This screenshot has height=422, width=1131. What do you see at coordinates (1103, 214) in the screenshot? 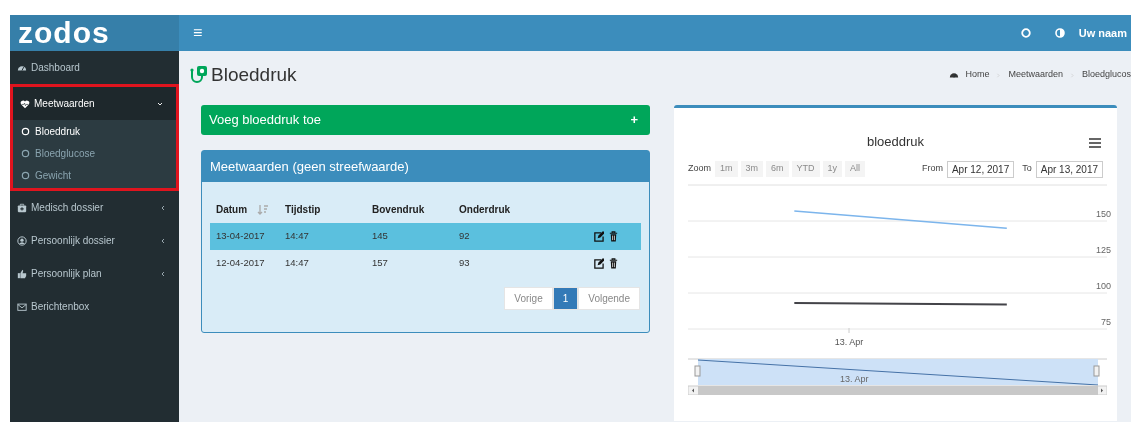
I see `y-tick-label: 150` at bounding box center [1103, 214].